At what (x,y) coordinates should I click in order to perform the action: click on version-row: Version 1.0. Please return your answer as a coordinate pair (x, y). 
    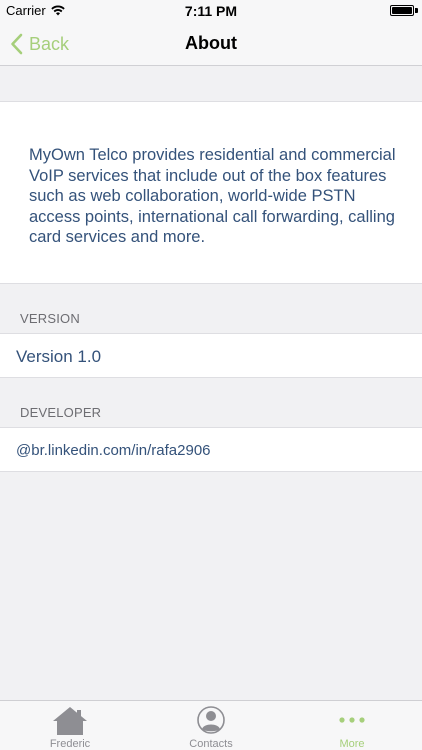
    Looking at the image, I should click on (211, 355).